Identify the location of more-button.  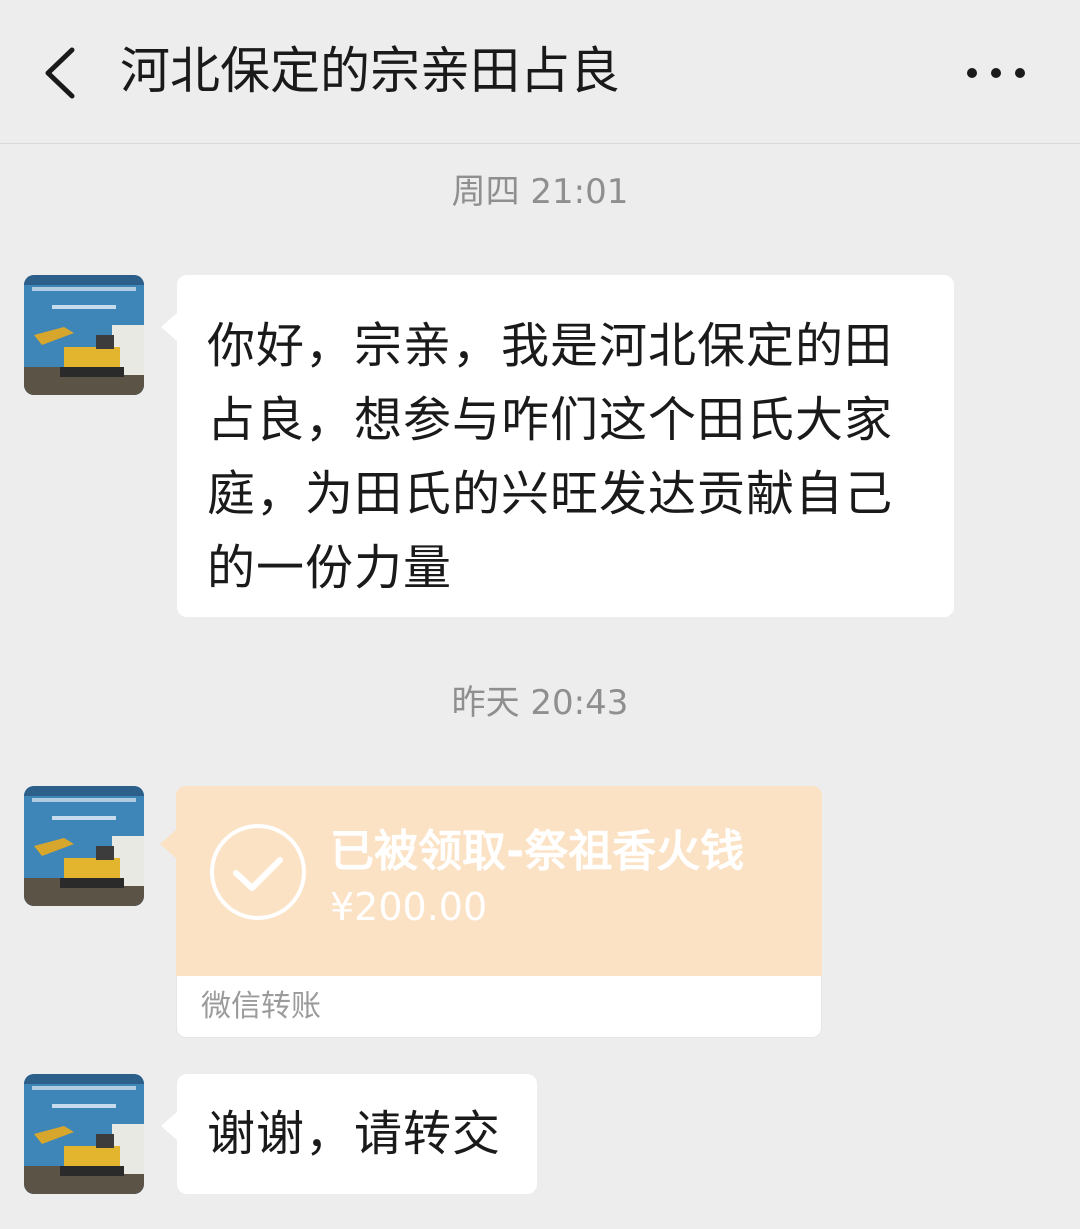
(996, 73).